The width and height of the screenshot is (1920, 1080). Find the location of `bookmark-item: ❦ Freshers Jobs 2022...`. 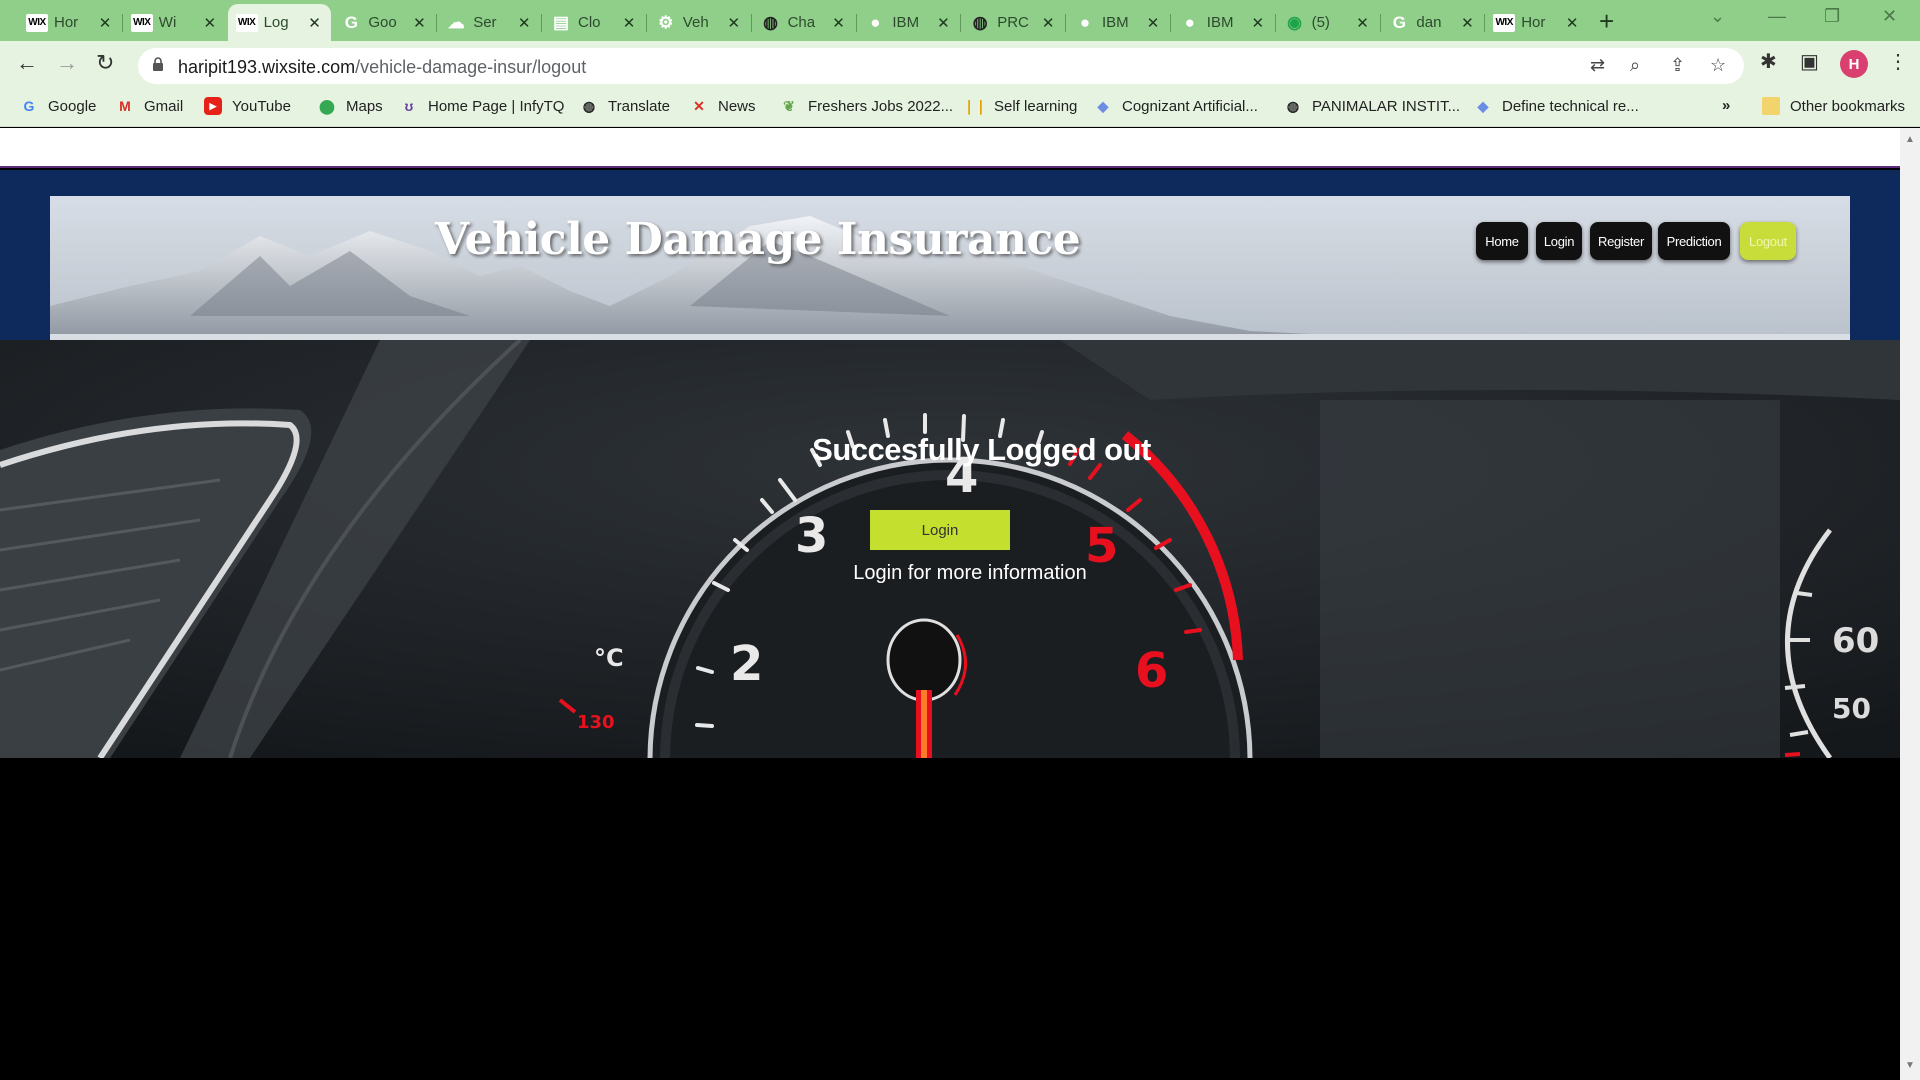

bookmark-item: ❦ Freshers Jobs 2022... is located at coordinates (866, 106).